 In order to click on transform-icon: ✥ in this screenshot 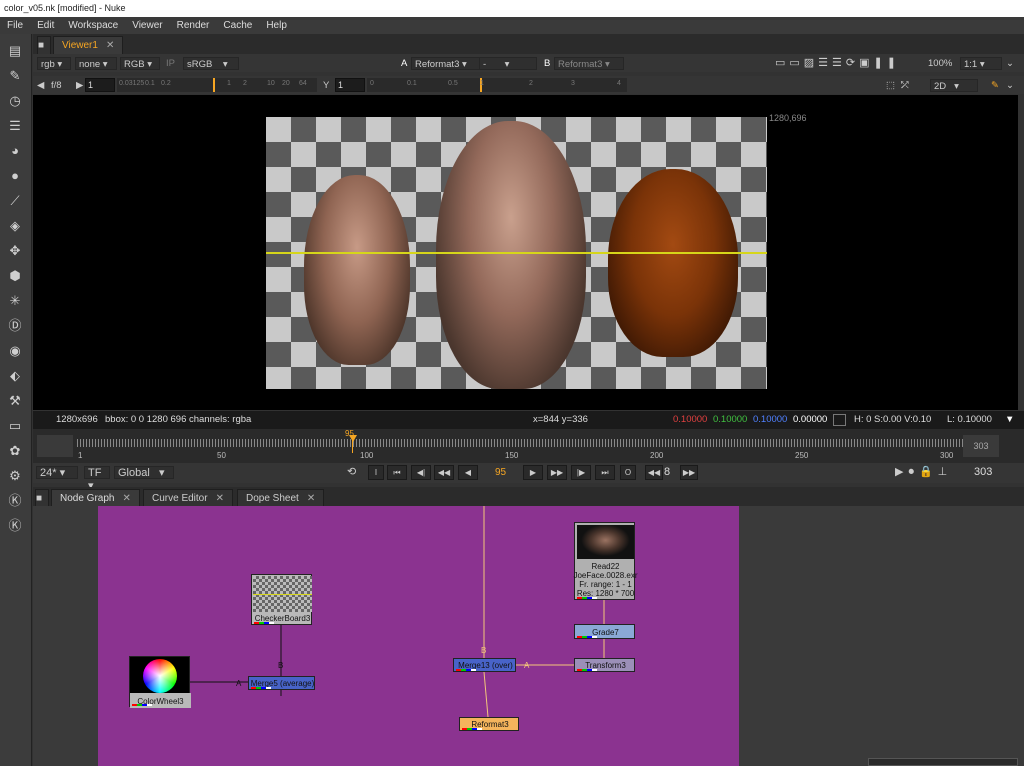, I will do `click(15, 251)`.